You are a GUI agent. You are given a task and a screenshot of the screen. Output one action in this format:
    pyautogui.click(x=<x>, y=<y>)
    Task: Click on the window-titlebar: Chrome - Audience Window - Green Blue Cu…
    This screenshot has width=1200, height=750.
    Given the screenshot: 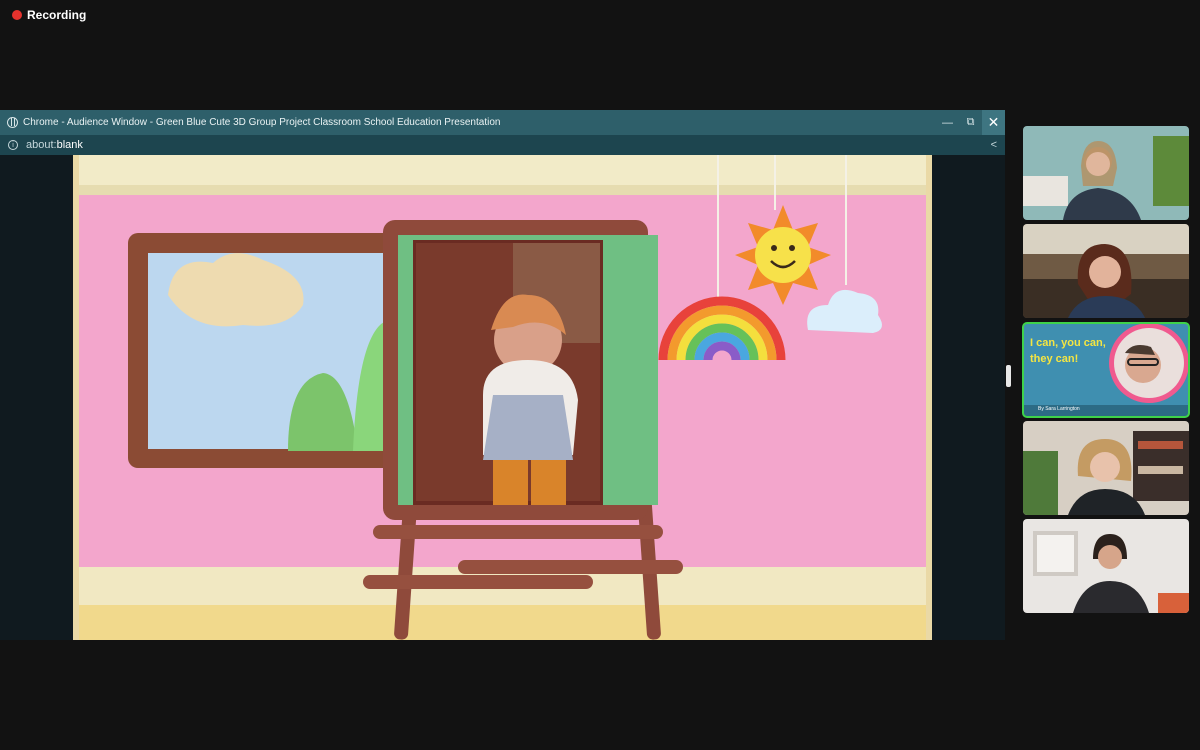 What is the action you would take?
    pyautogui.click(x=502, y=122)
    